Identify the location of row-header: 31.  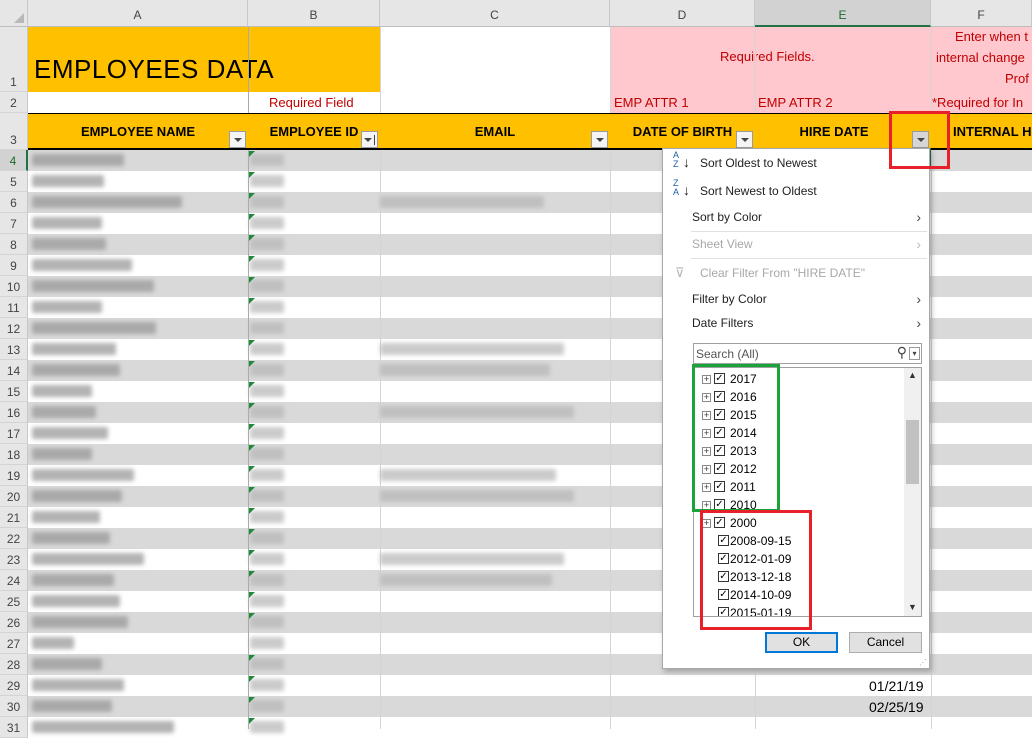
(14, 727).